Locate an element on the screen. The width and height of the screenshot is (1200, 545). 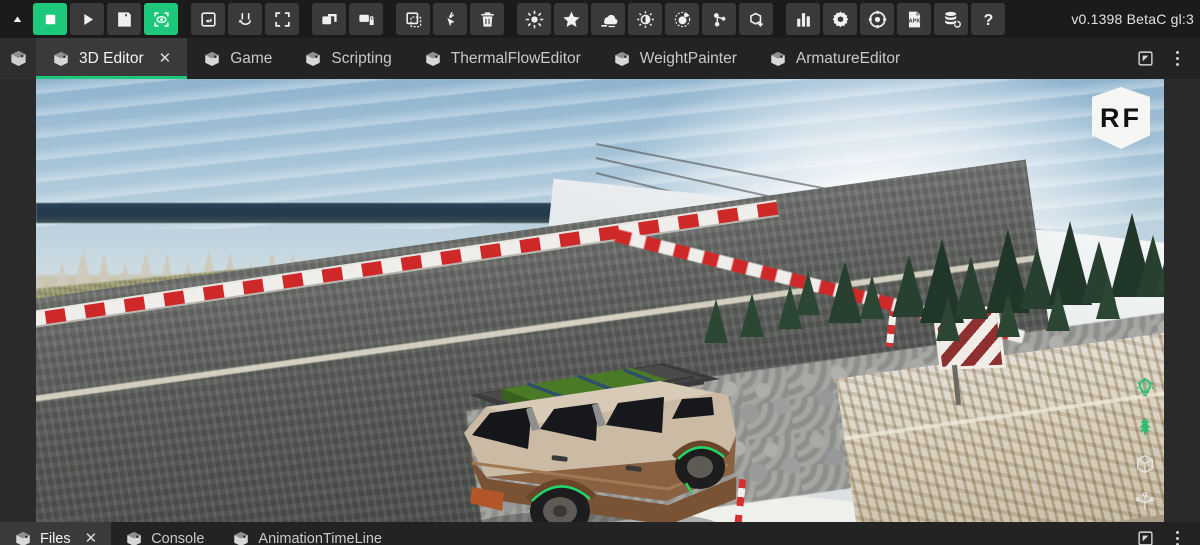
select-region-button is located at coordinates (413, 19).